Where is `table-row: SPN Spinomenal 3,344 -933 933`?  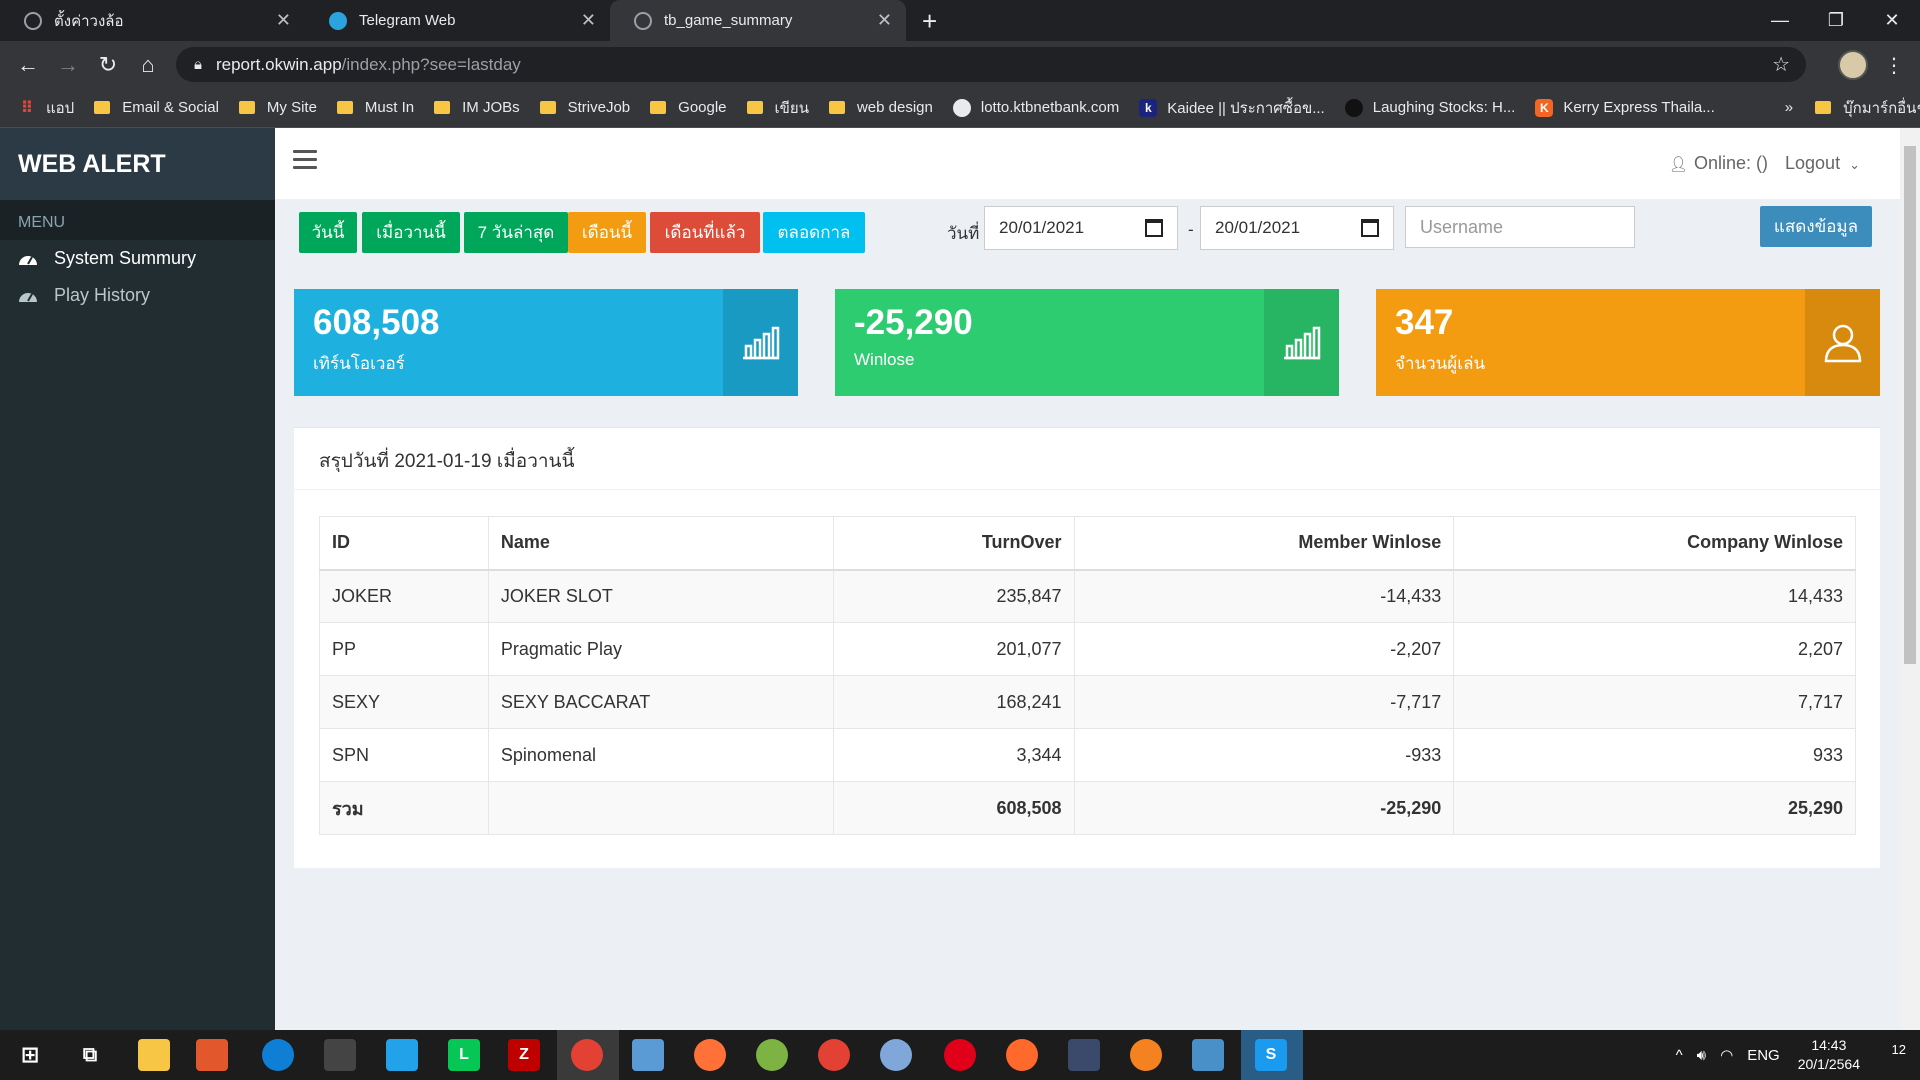 table-row: SPN Spinomenal 3,344 -933 933 is located at coordinates (1087, 755).